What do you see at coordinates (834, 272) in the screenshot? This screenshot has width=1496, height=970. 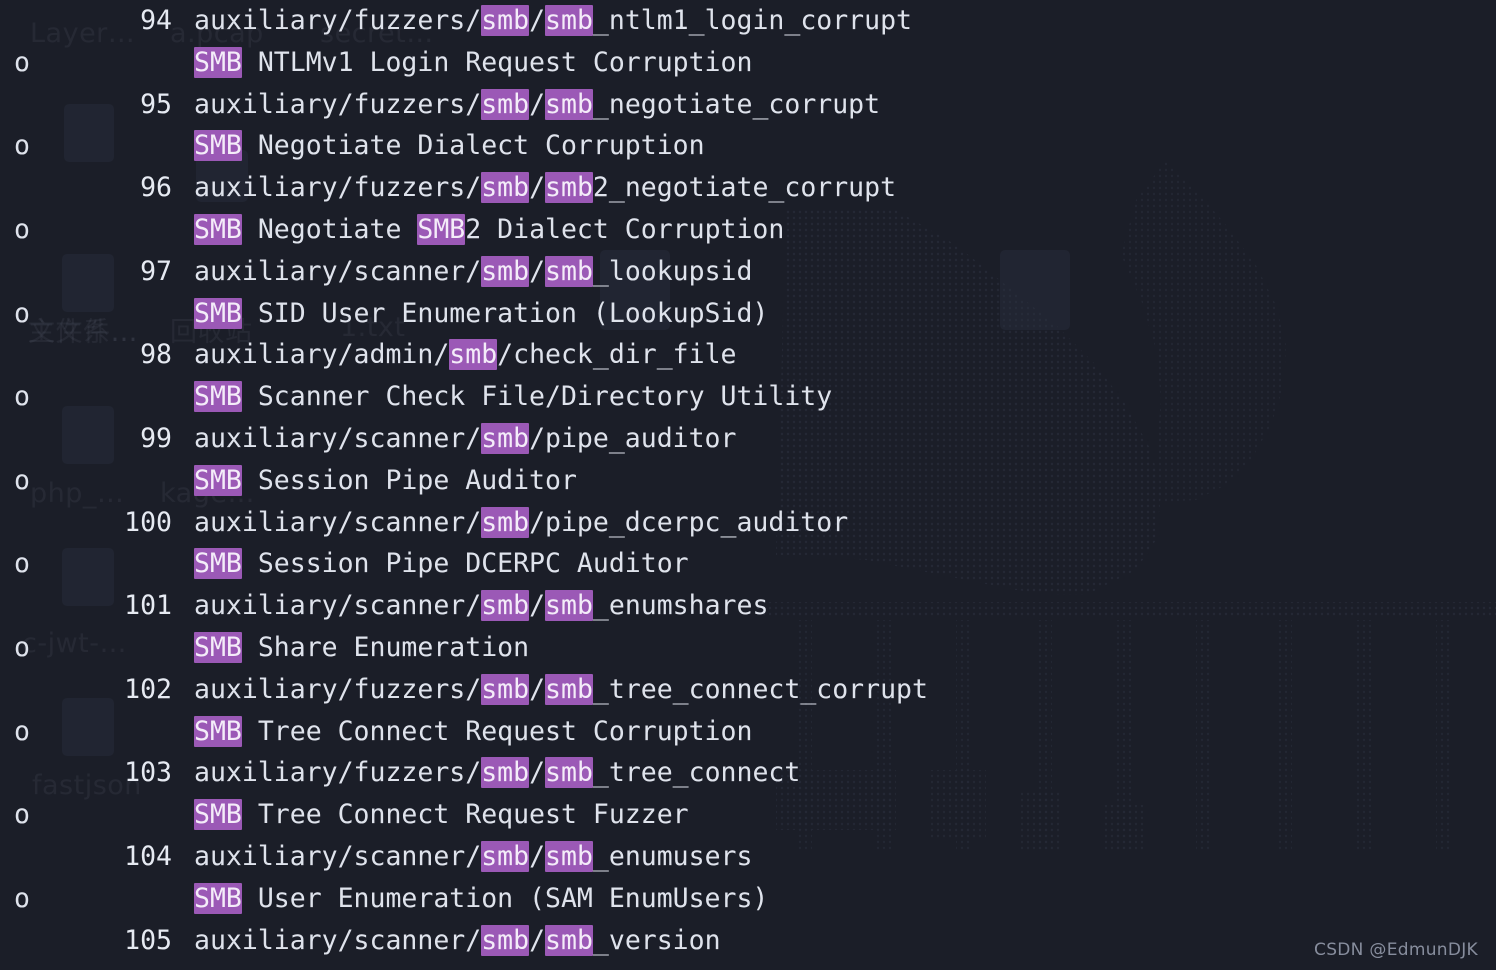 I see `module-path: auxiliary/scanner/smb/smb_lookupsid` at bounding box center [834, 272].